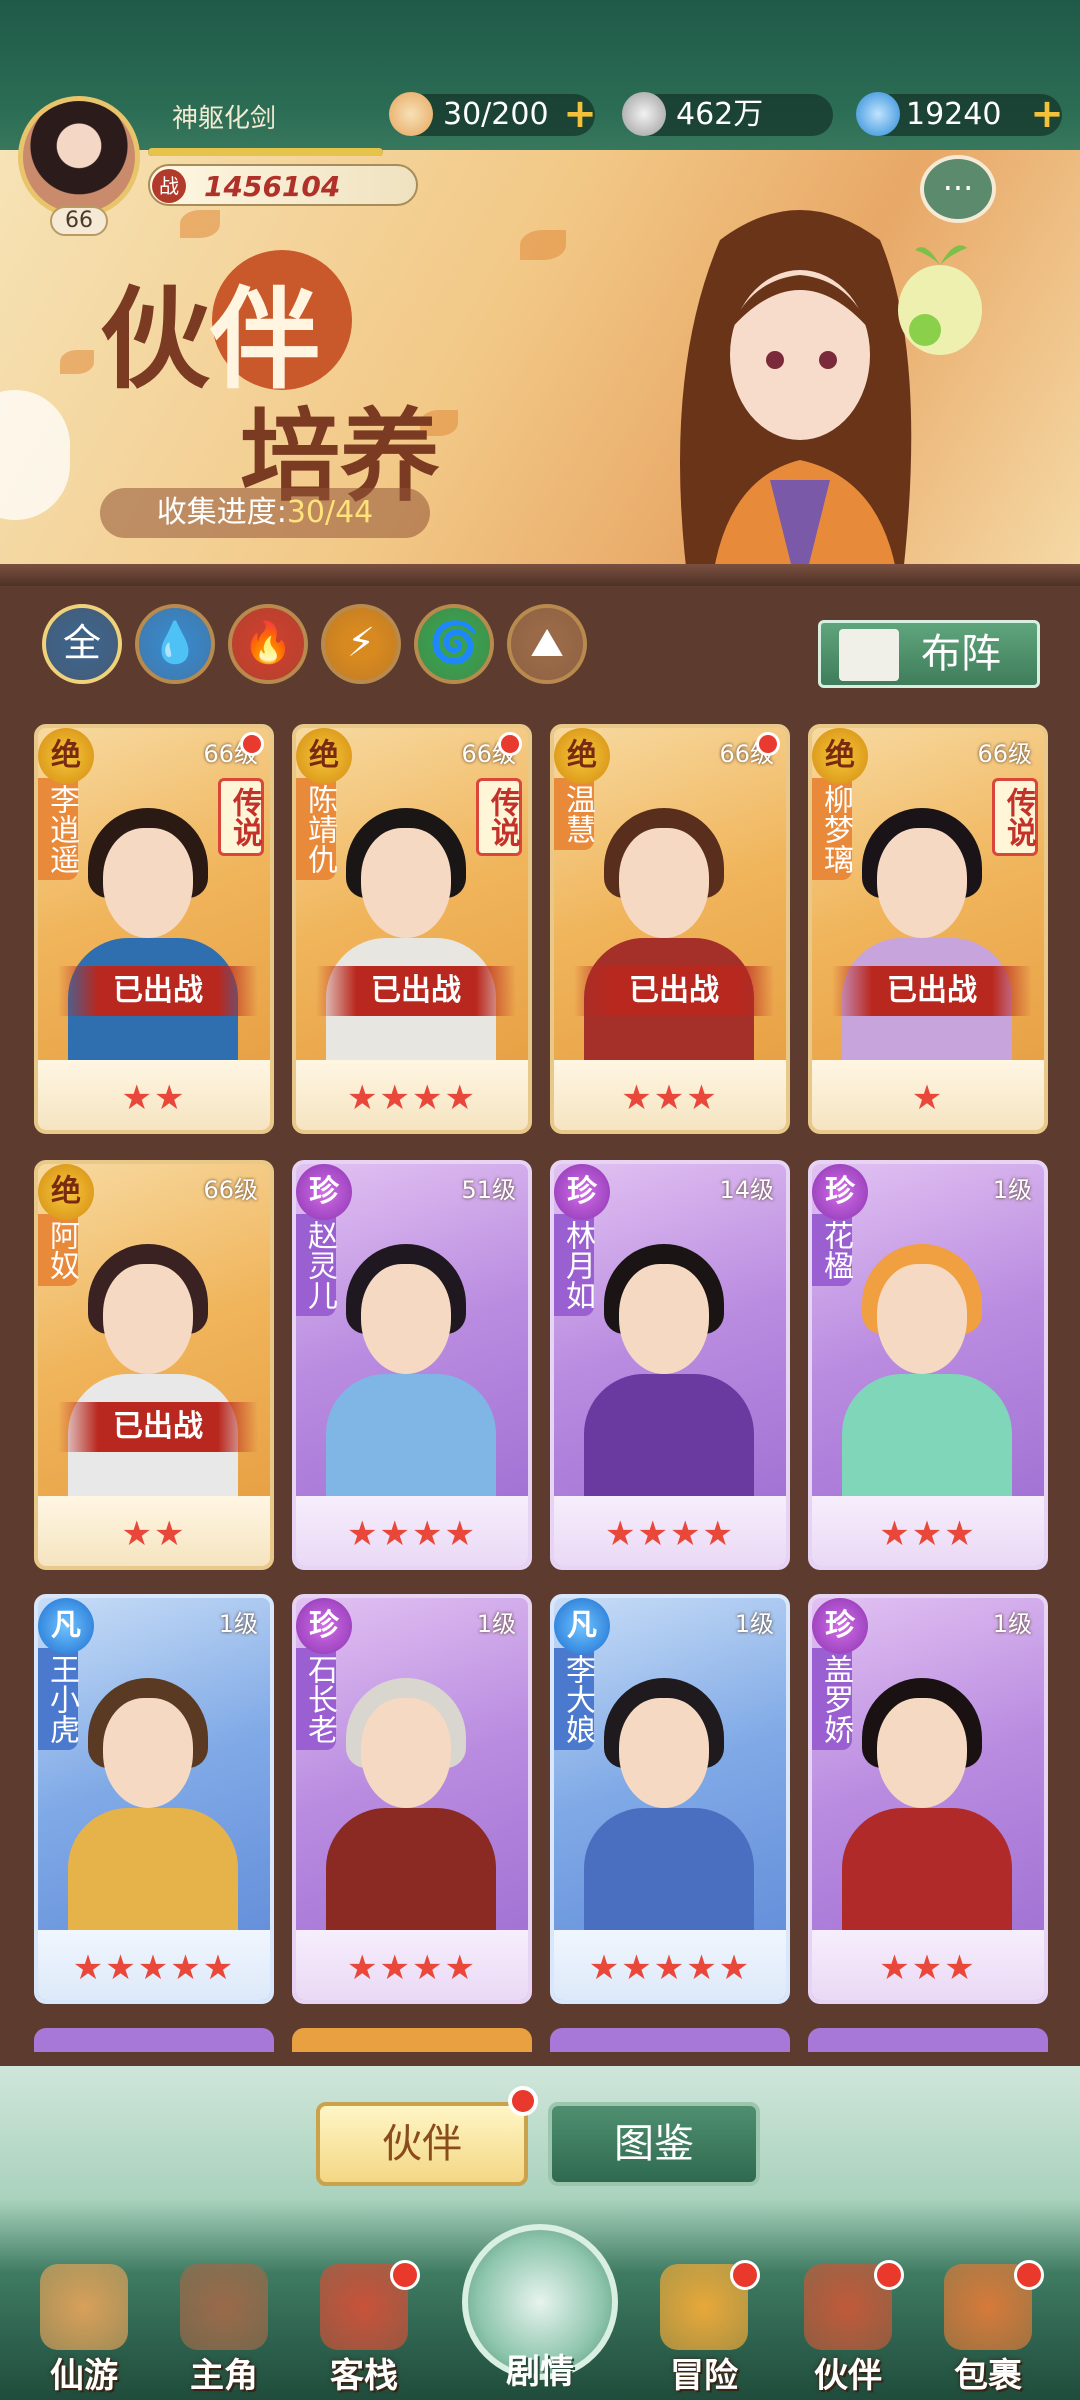 Image resolution: width=1080 pixels, height=2400 pixels. Describe the element at coordinates (364, 2376) in the screenshot. I see `nav-label: 客栈` at that location.